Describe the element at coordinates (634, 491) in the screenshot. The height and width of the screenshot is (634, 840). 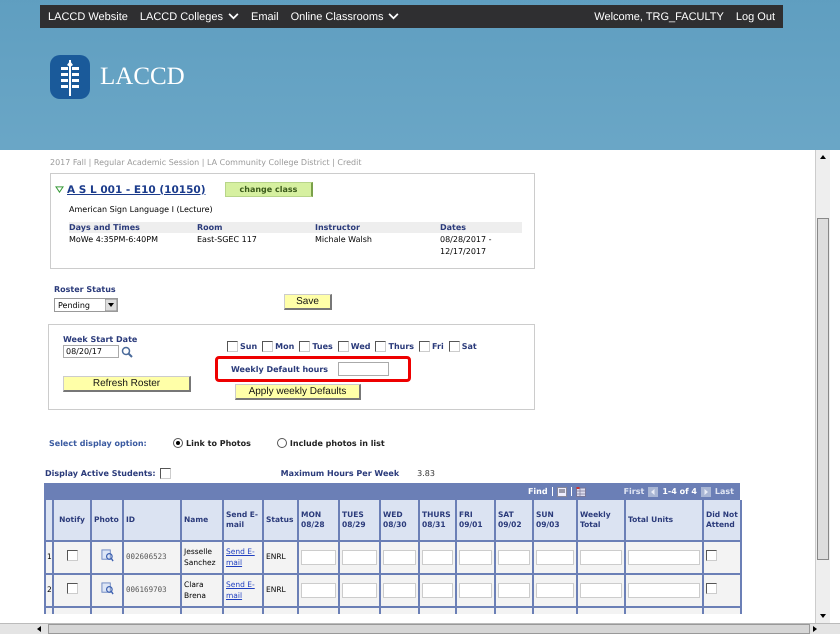
I see `first-label: First` at that location.